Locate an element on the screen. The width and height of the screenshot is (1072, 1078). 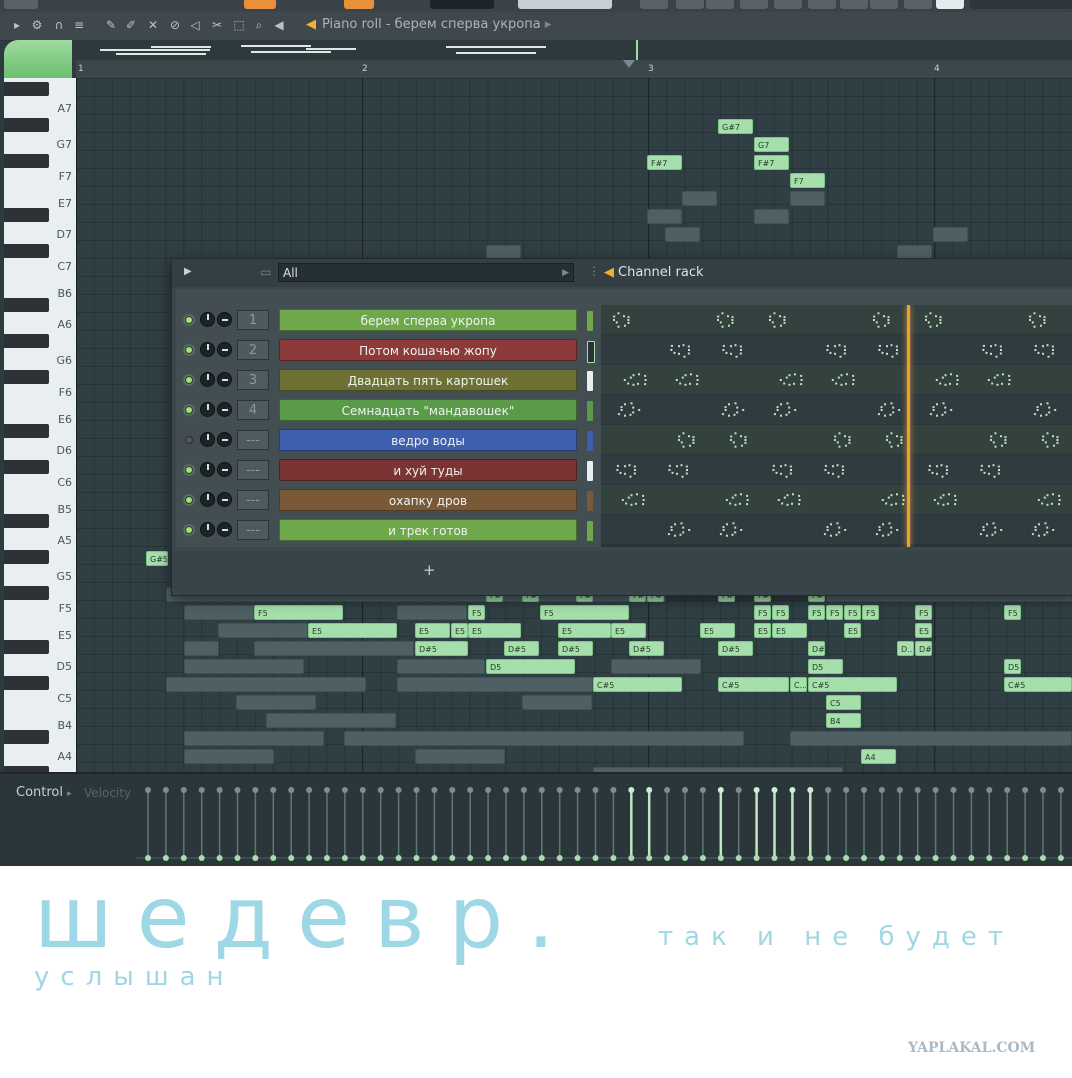
channel-name-button: Двадцать пять картошек is located at coordinates (428, 380).